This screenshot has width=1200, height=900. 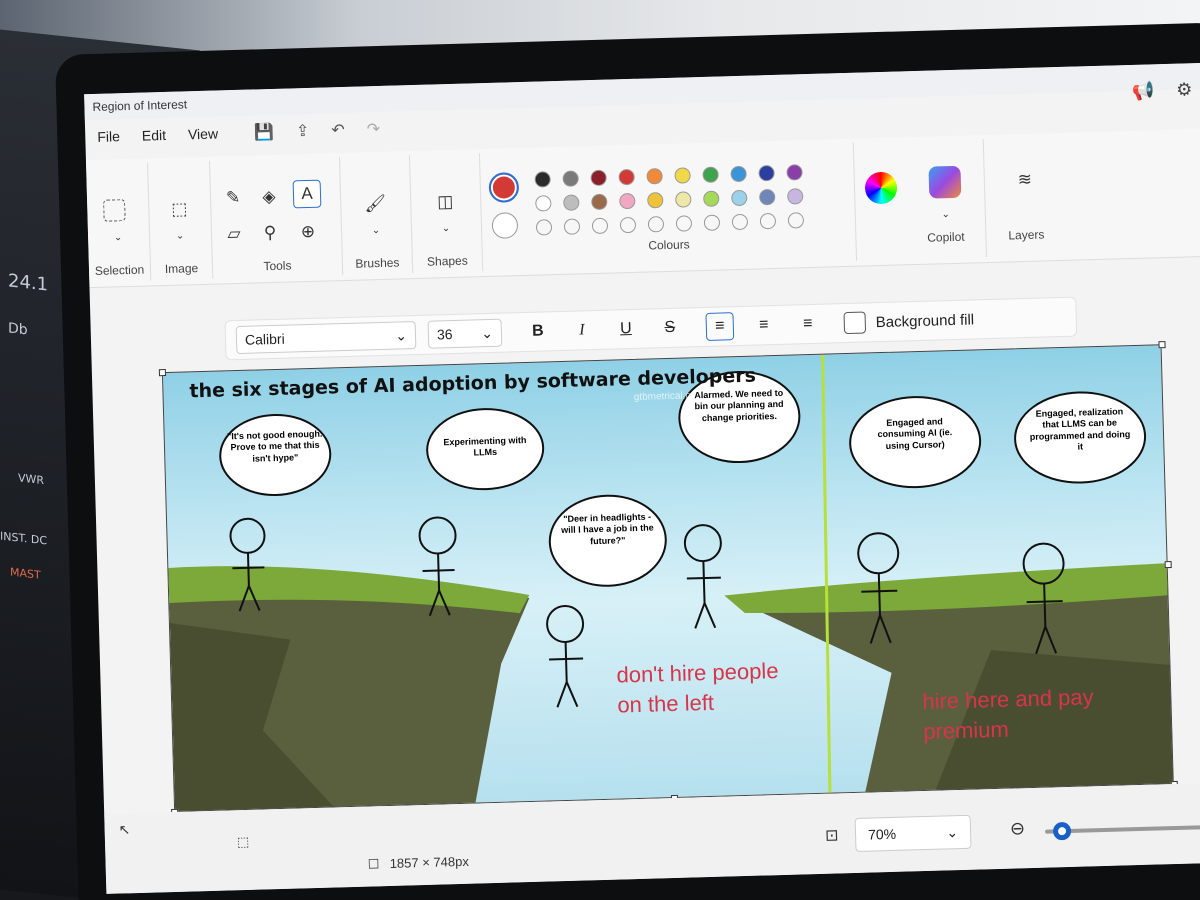 What do you see at coordinates (181, 269) in the screenshot?
I see `image-label: Image` at bounding box center [181, 269].